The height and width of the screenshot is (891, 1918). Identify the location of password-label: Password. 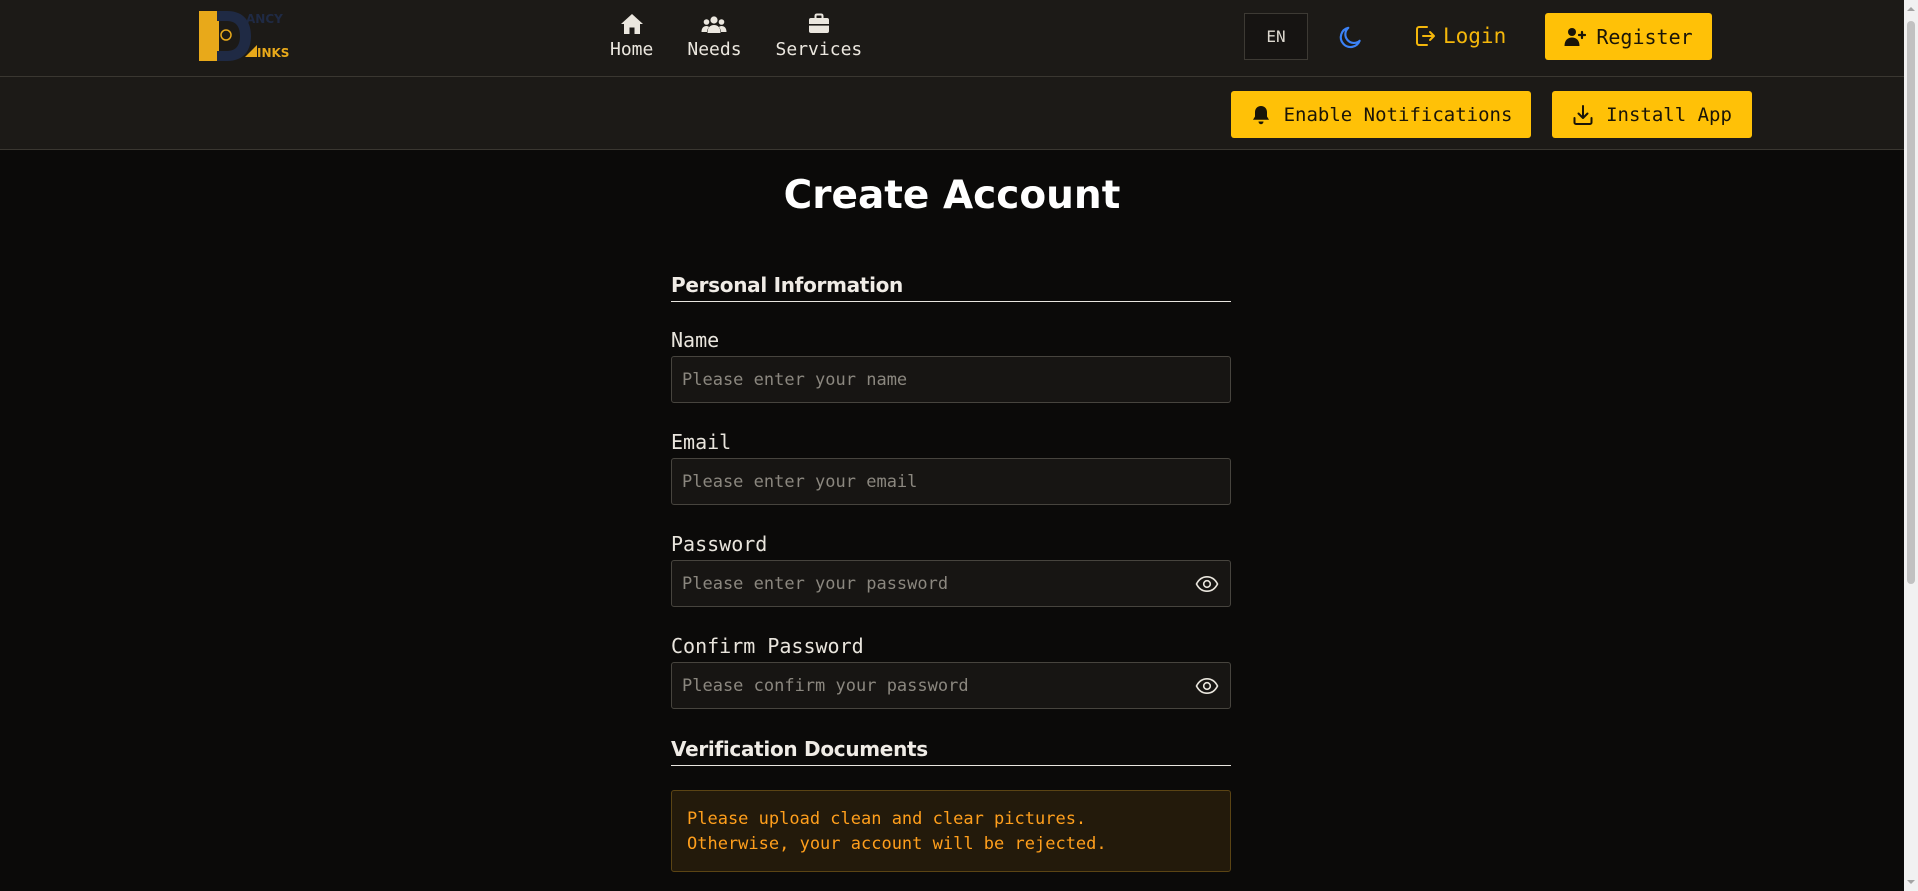
(719, 544).